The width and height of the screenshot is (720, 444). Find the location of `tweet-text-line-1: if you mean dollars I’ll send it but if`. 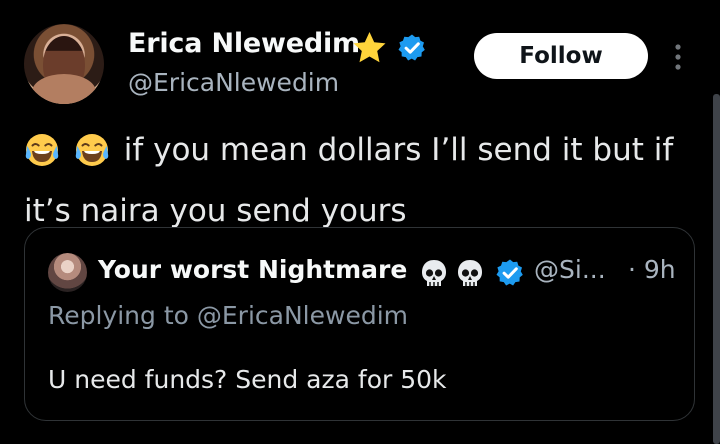

tweet-text-line-1: if you mean dollars I’ll send it but if is located at coordinates (398, 150).